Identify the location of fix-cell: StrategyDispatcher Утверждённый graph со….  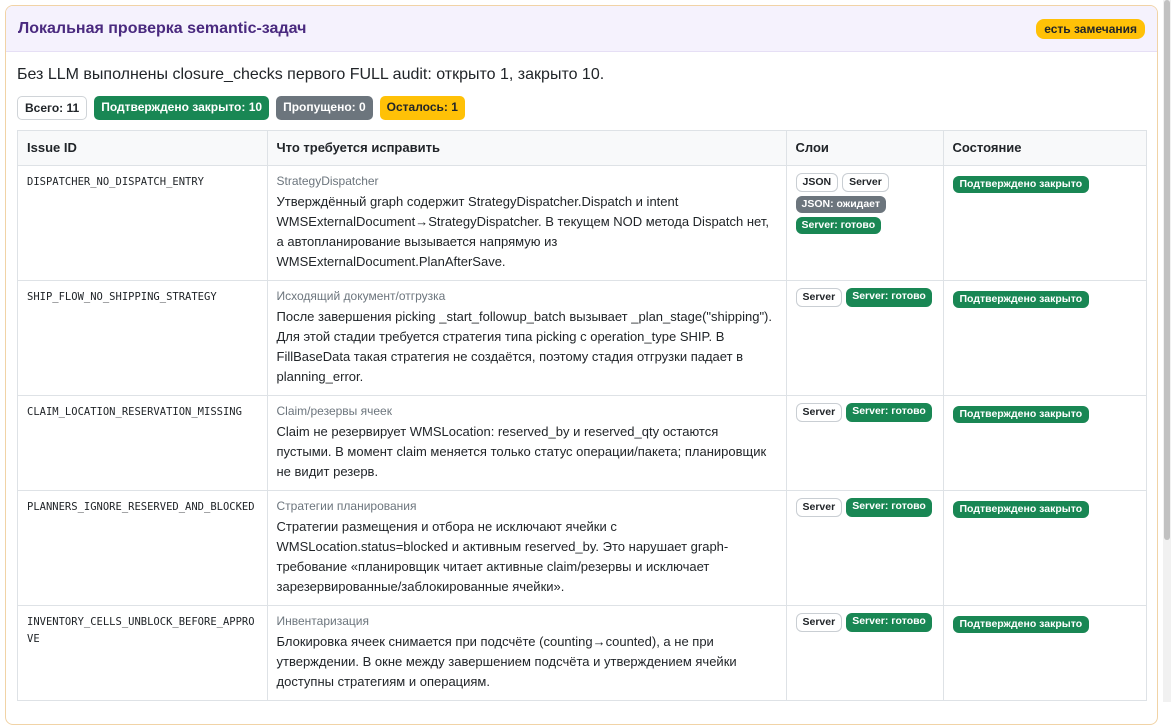
(527, 223).